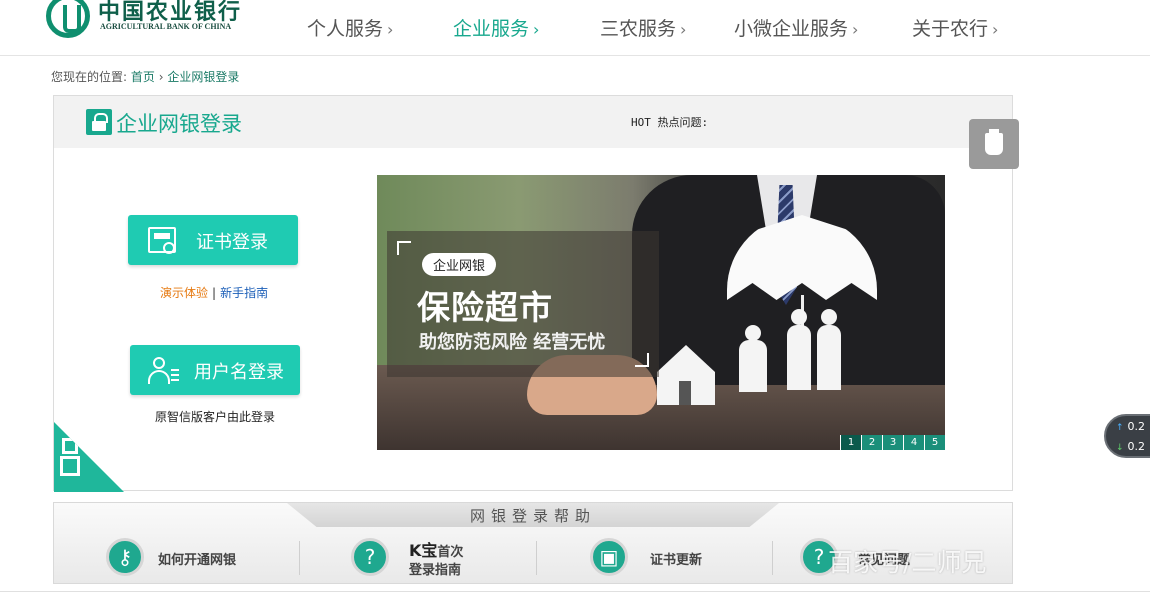  Describe the element at coordinates (161, 19) in the screenshot. I see `abc-logo: 中国农业银行 AGRICULTURAL BANK OF CHINA` at that location.